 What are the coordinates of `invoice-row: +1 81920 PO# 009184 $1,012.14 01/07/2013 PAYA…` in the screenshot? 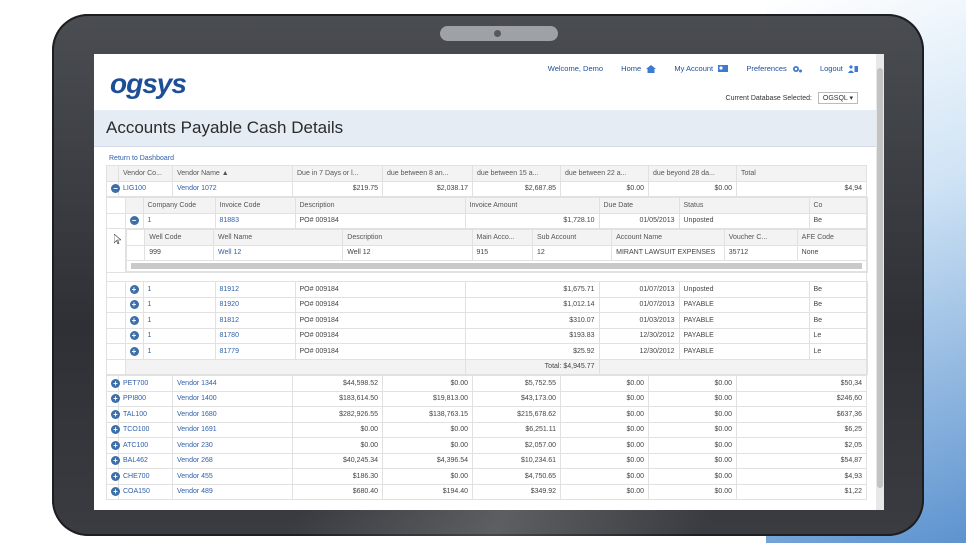 It's located at (487, 304).